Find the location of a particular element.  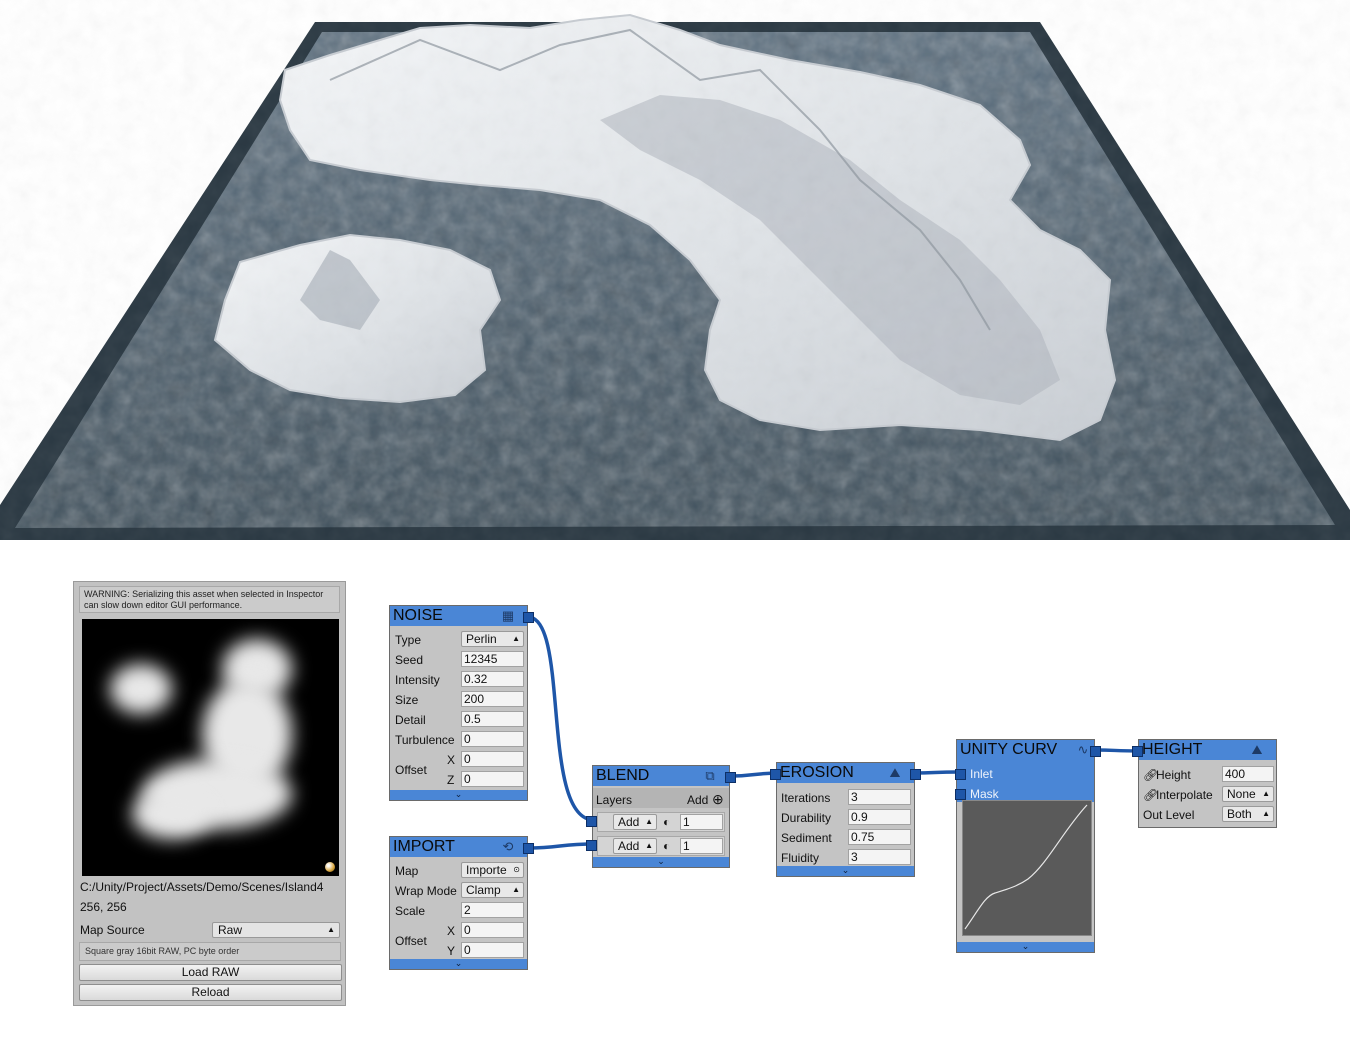

erosion-fluidity-label: Fluidity is located at coordinates (800, 858).